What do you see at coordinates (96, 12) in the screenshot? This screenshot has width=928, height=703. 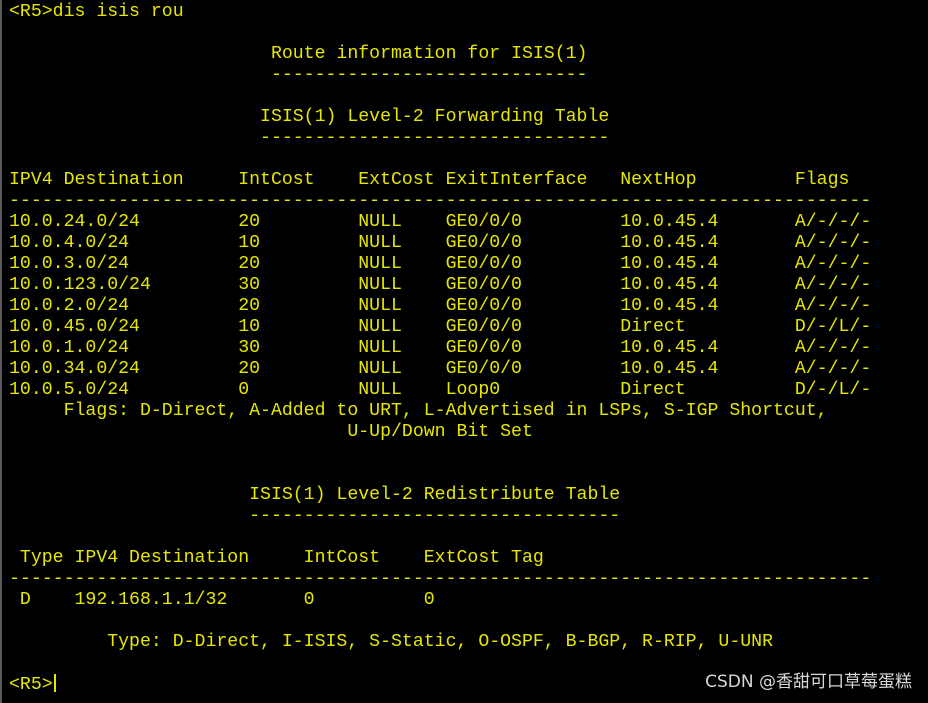 I see `command-line: <R5>dis isis rou` at bounding box center [96, 12].